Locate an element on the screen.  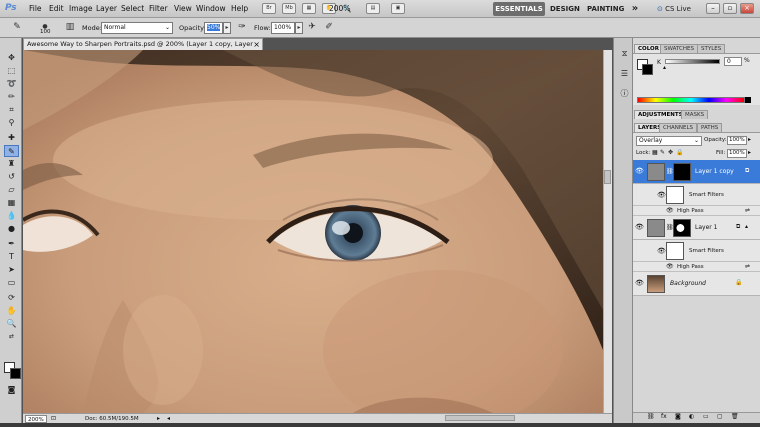
minibridge-icon: Mb is located at coordinates (289, 8).